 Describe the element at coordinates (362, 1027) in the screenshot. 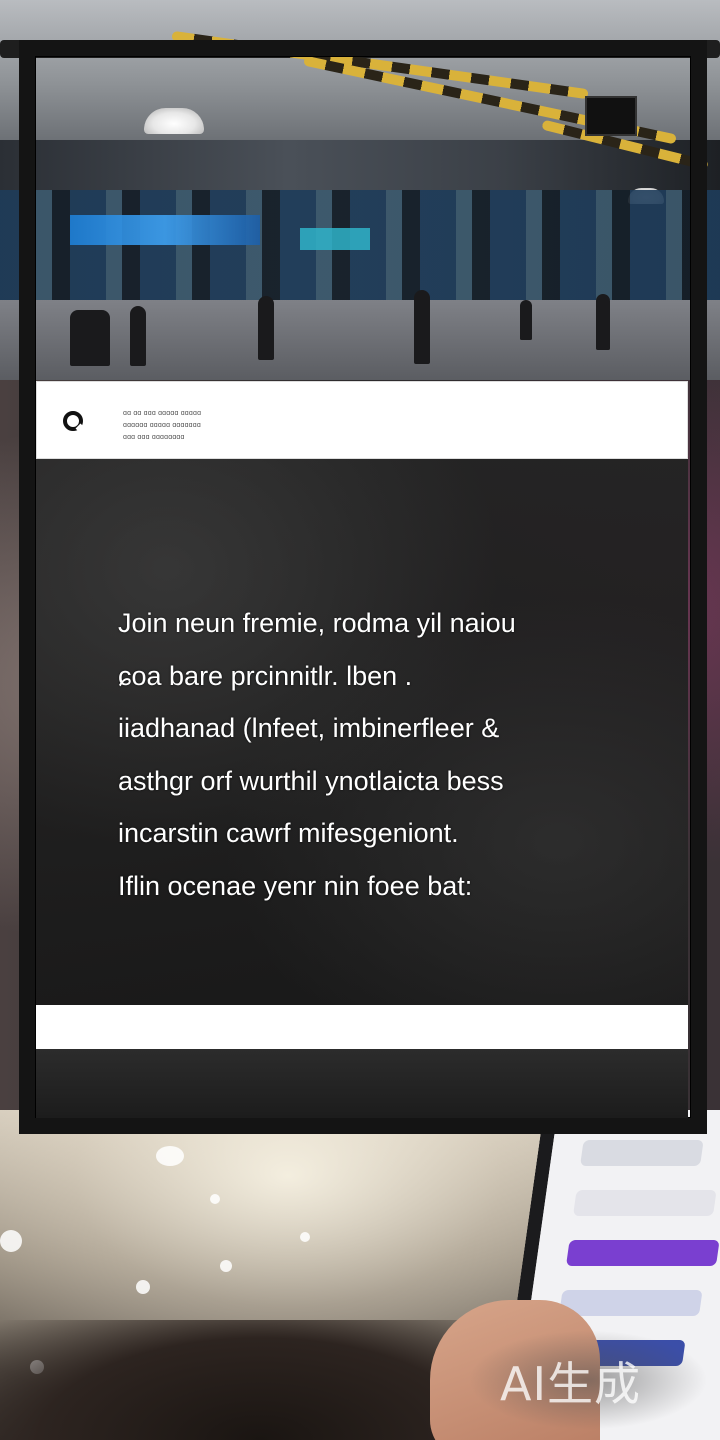

I see `card-footer` at that location.